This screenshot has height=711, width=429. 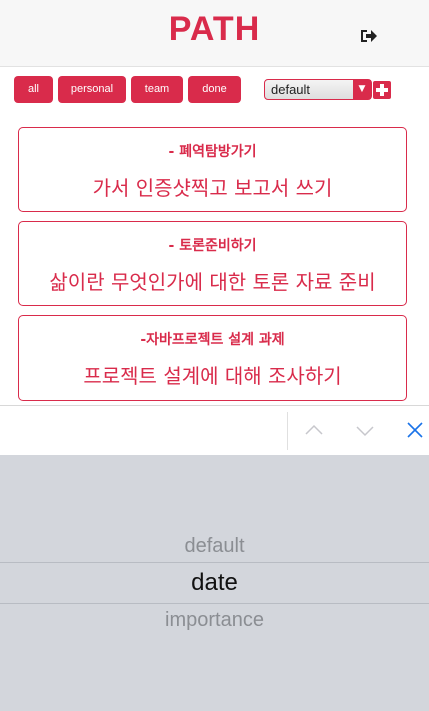 I want to click on divider, so click(x=287, y=431).